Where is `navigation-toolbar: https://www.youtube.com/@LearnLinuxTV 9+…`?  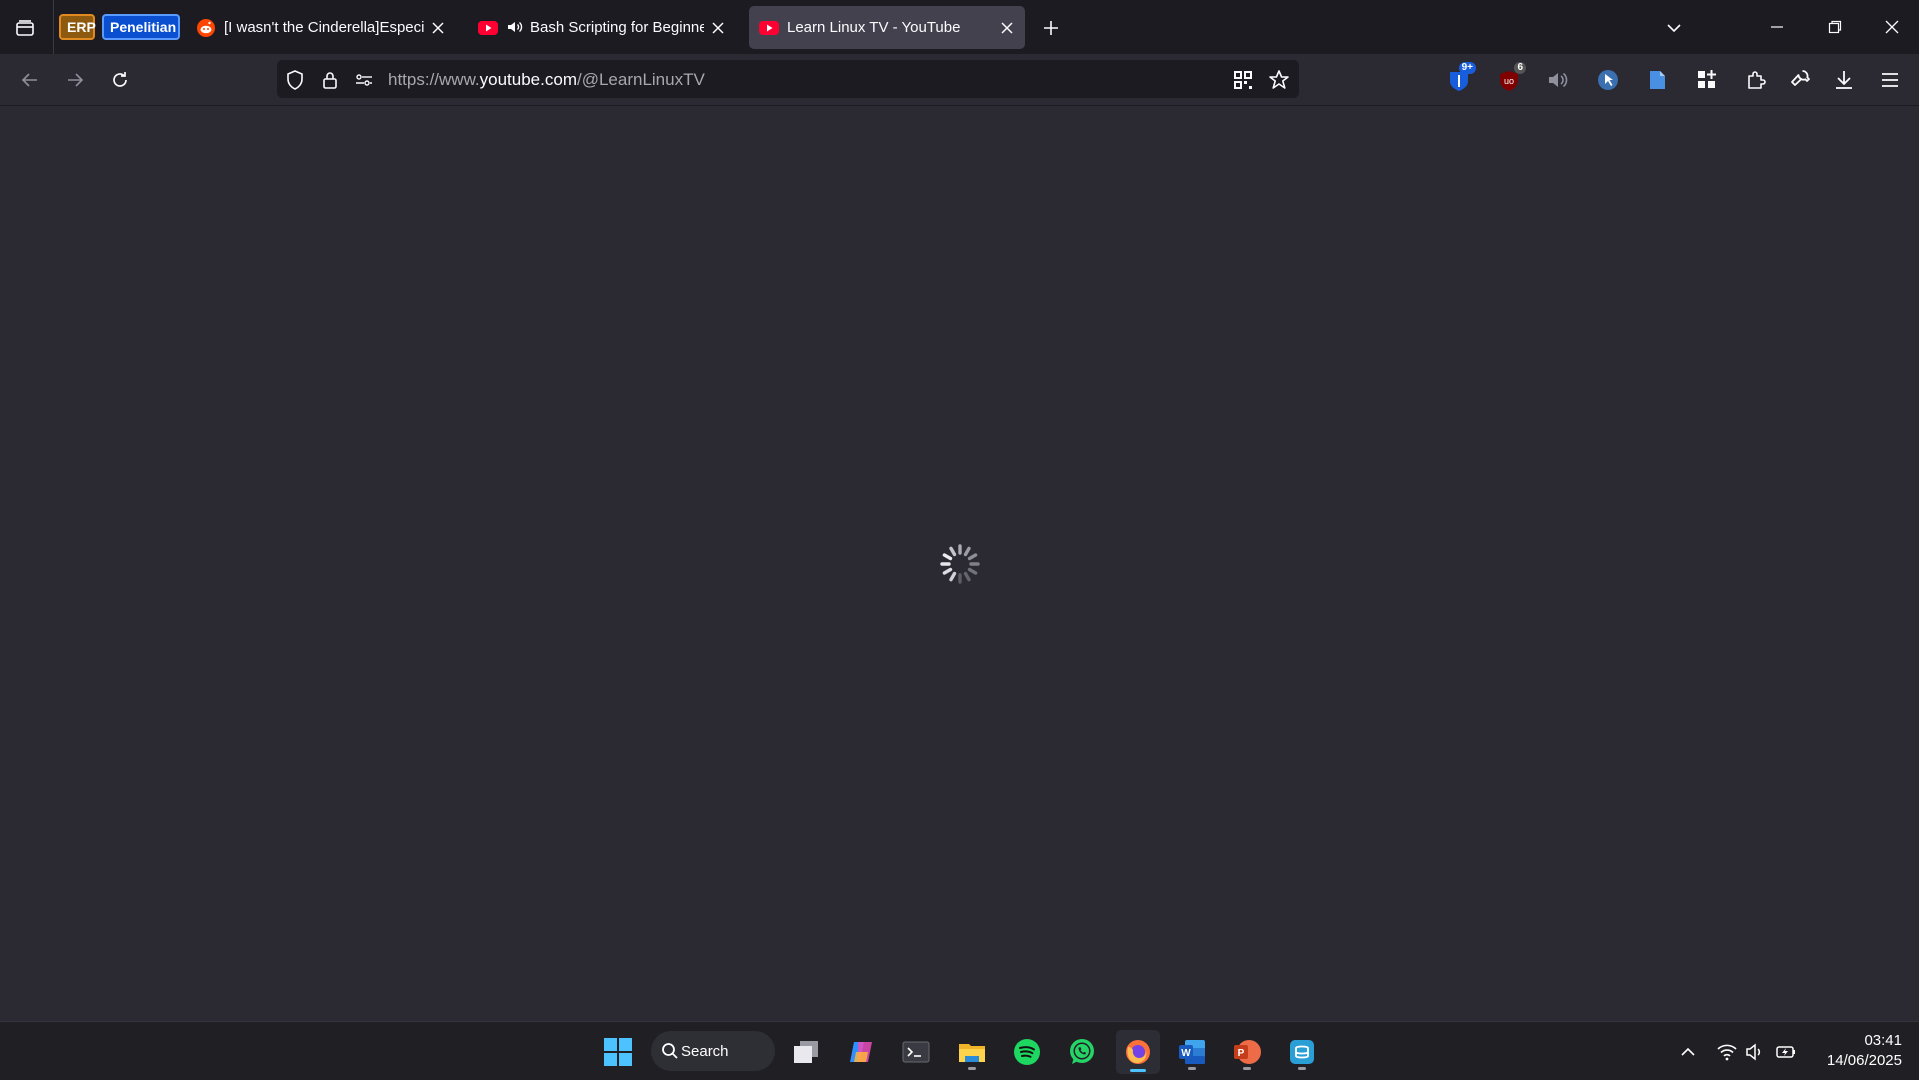
navigation-toolbar: https://www.youtube.com/@LearnLinuxTV 9+… is located at coordinates (959, 80).